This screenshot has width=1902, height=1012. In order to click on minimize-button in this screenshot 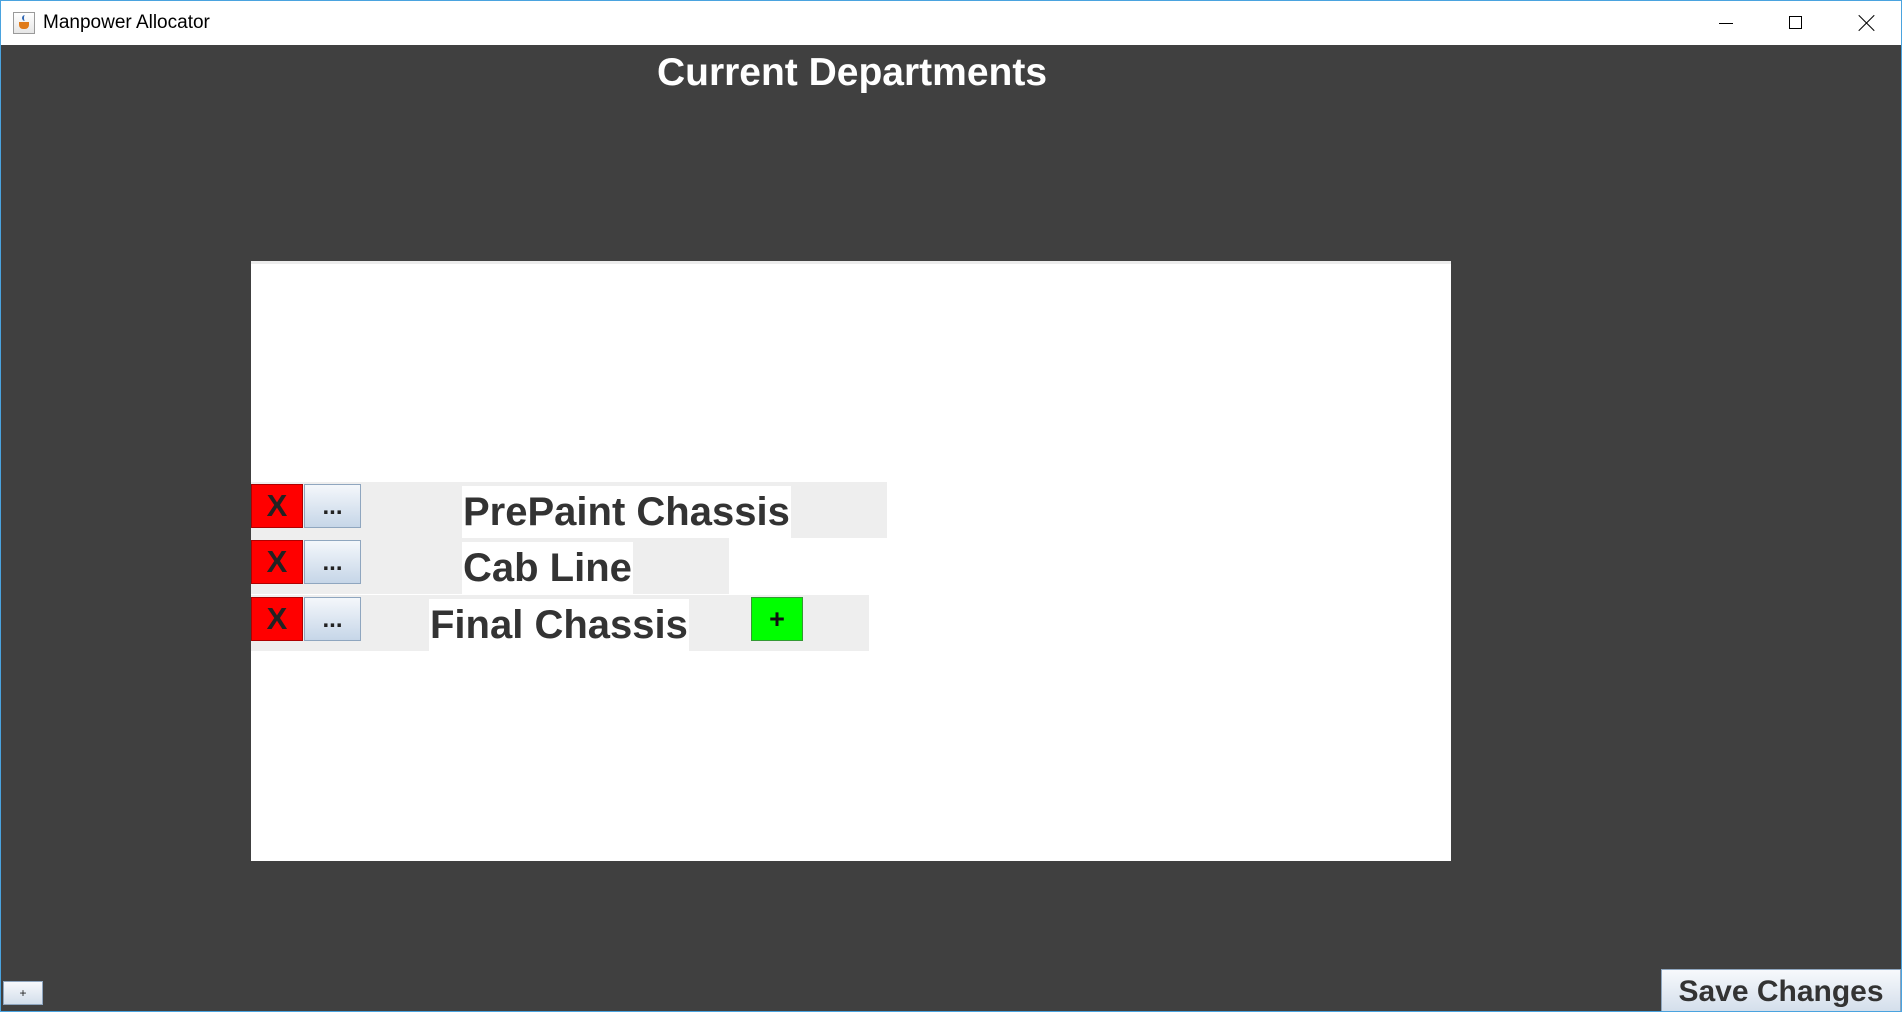, I will do `click(1726, 23)`.